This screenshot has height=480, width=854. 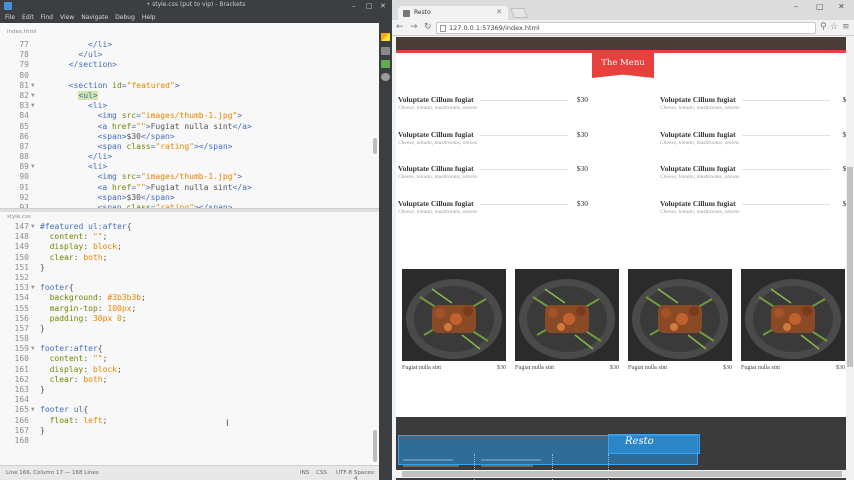 I want to click on menu-edit: Edit, so click(x=28, y=17).